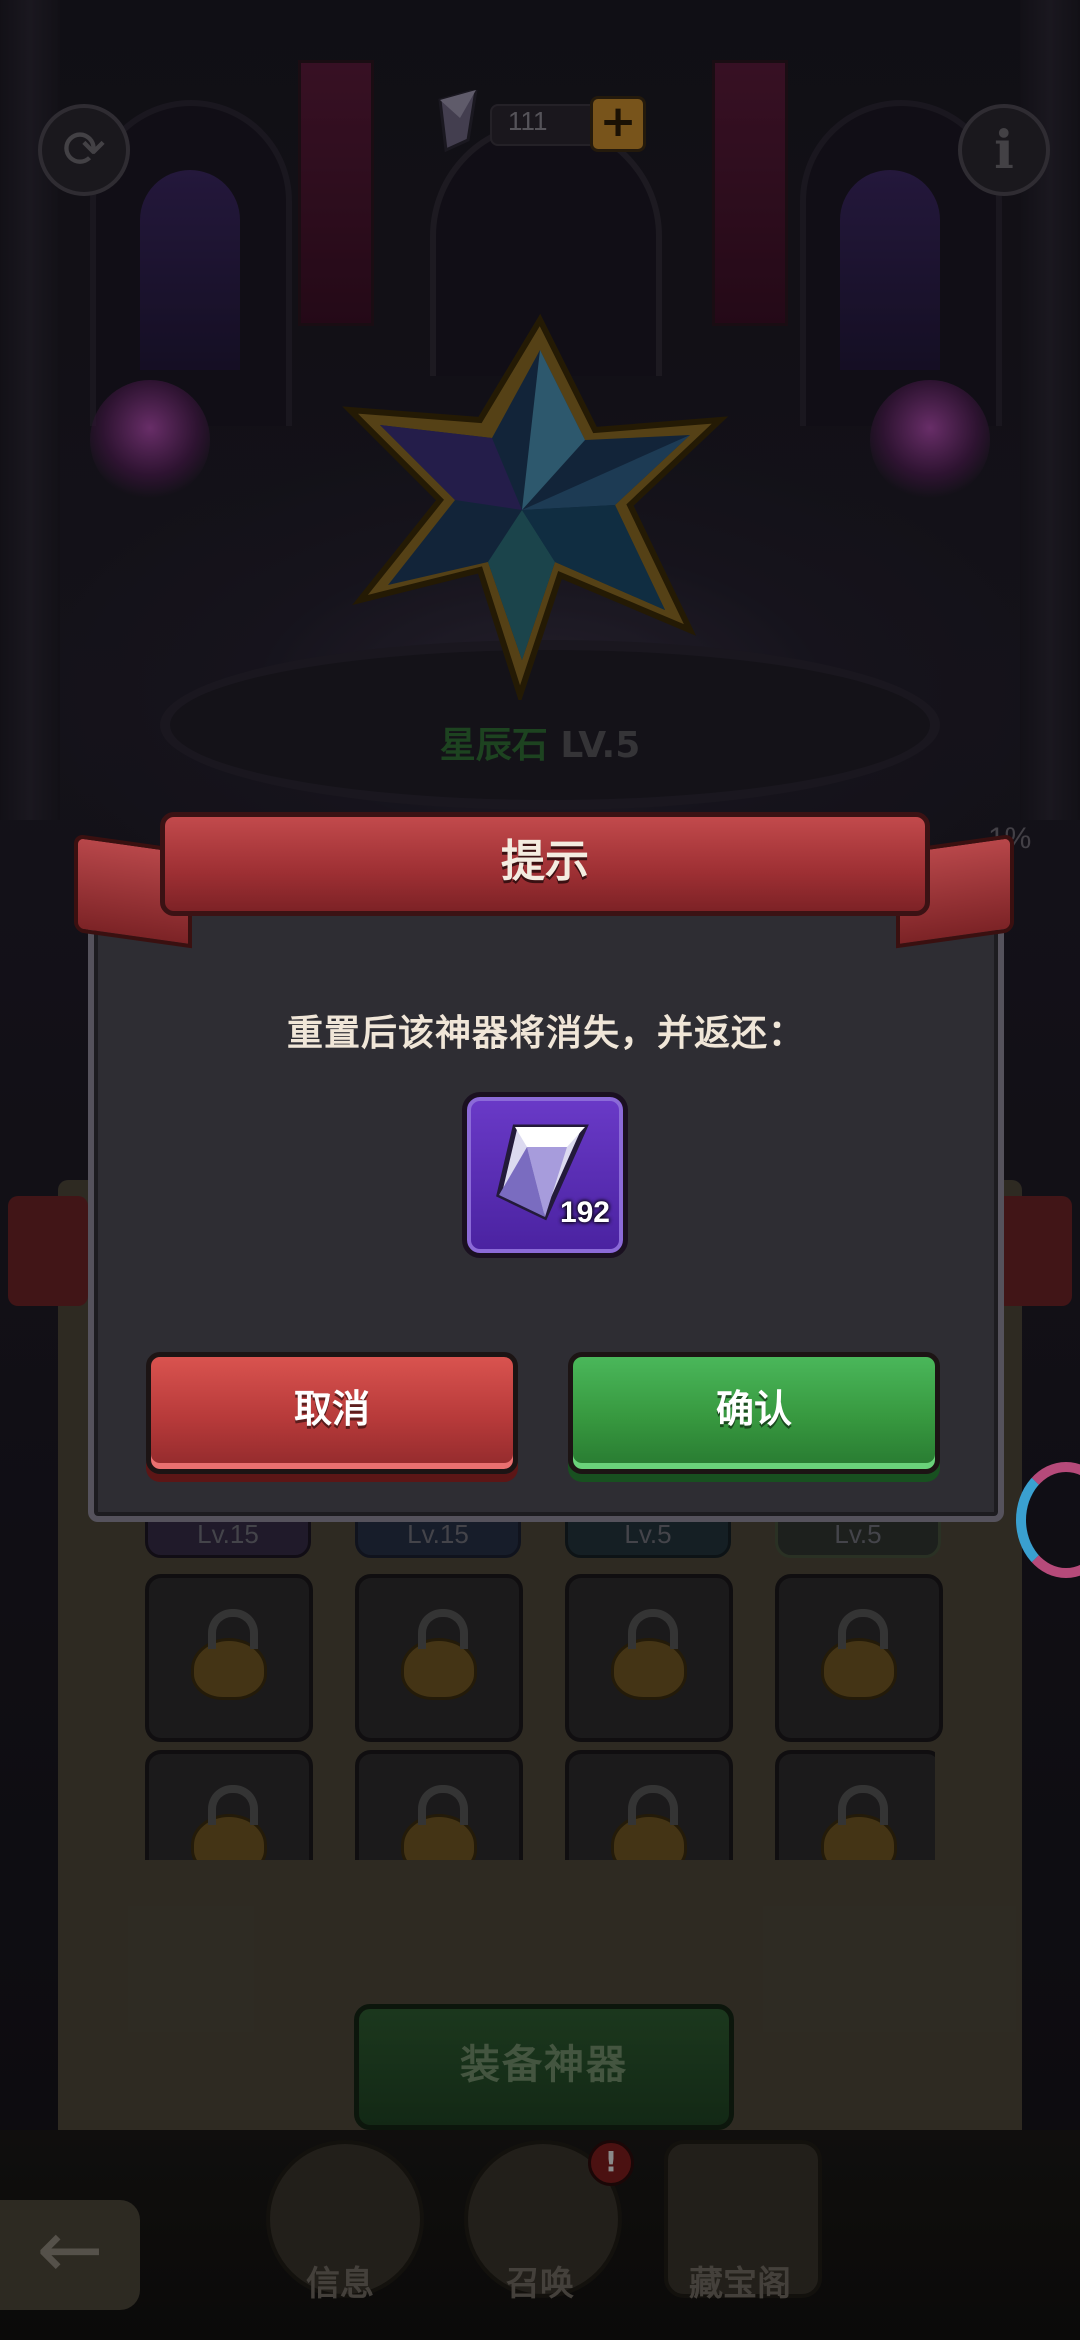 This screenshot has height=2340, width=1080. What do you see at coordinates (584, 1212) in the screenshot?
I see `reward-quantity: 192` at bounding box center [584, 1212].